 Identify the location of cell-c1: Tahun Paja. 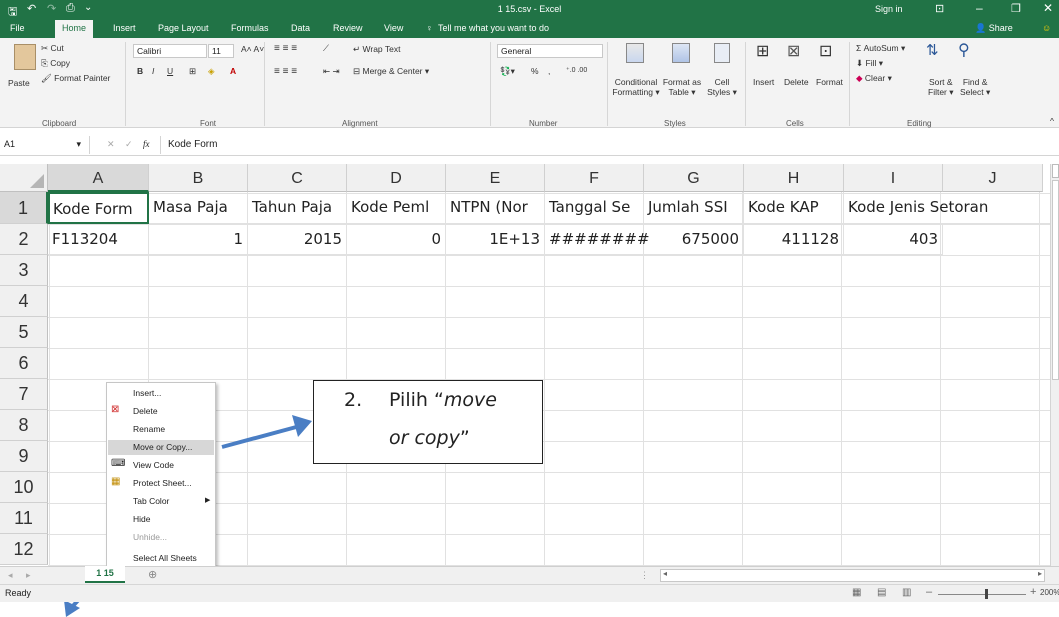
(297, 208).